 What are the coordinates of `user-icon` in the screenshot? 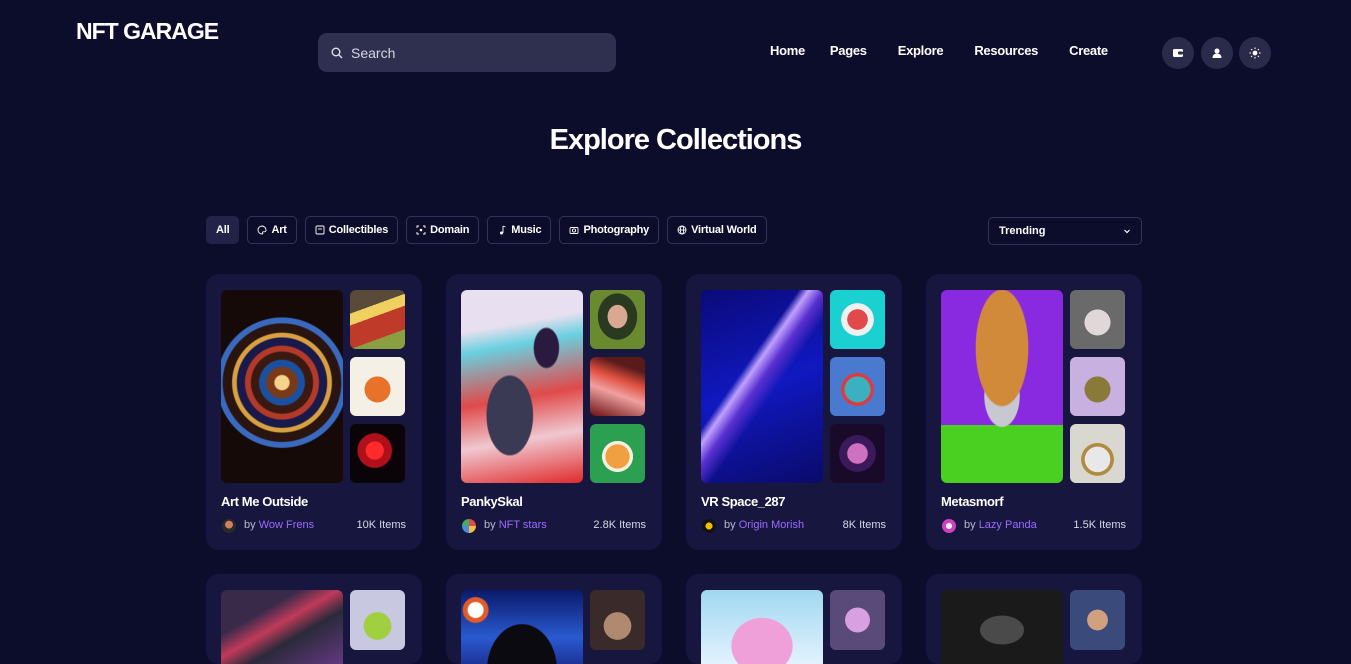 It's located at (1217, 53).